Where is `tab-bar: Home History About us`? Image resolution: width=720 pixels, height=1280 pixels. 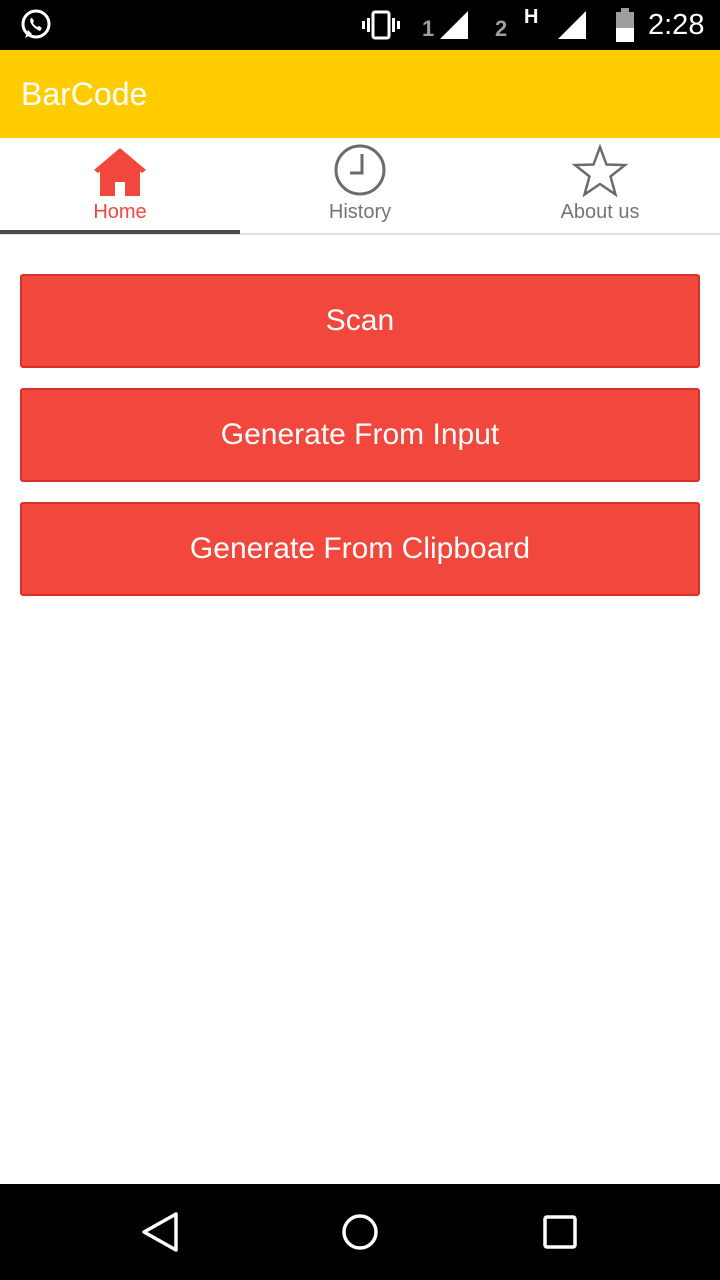 tab-bar: Home History About us is located at coordinates (360, 186).